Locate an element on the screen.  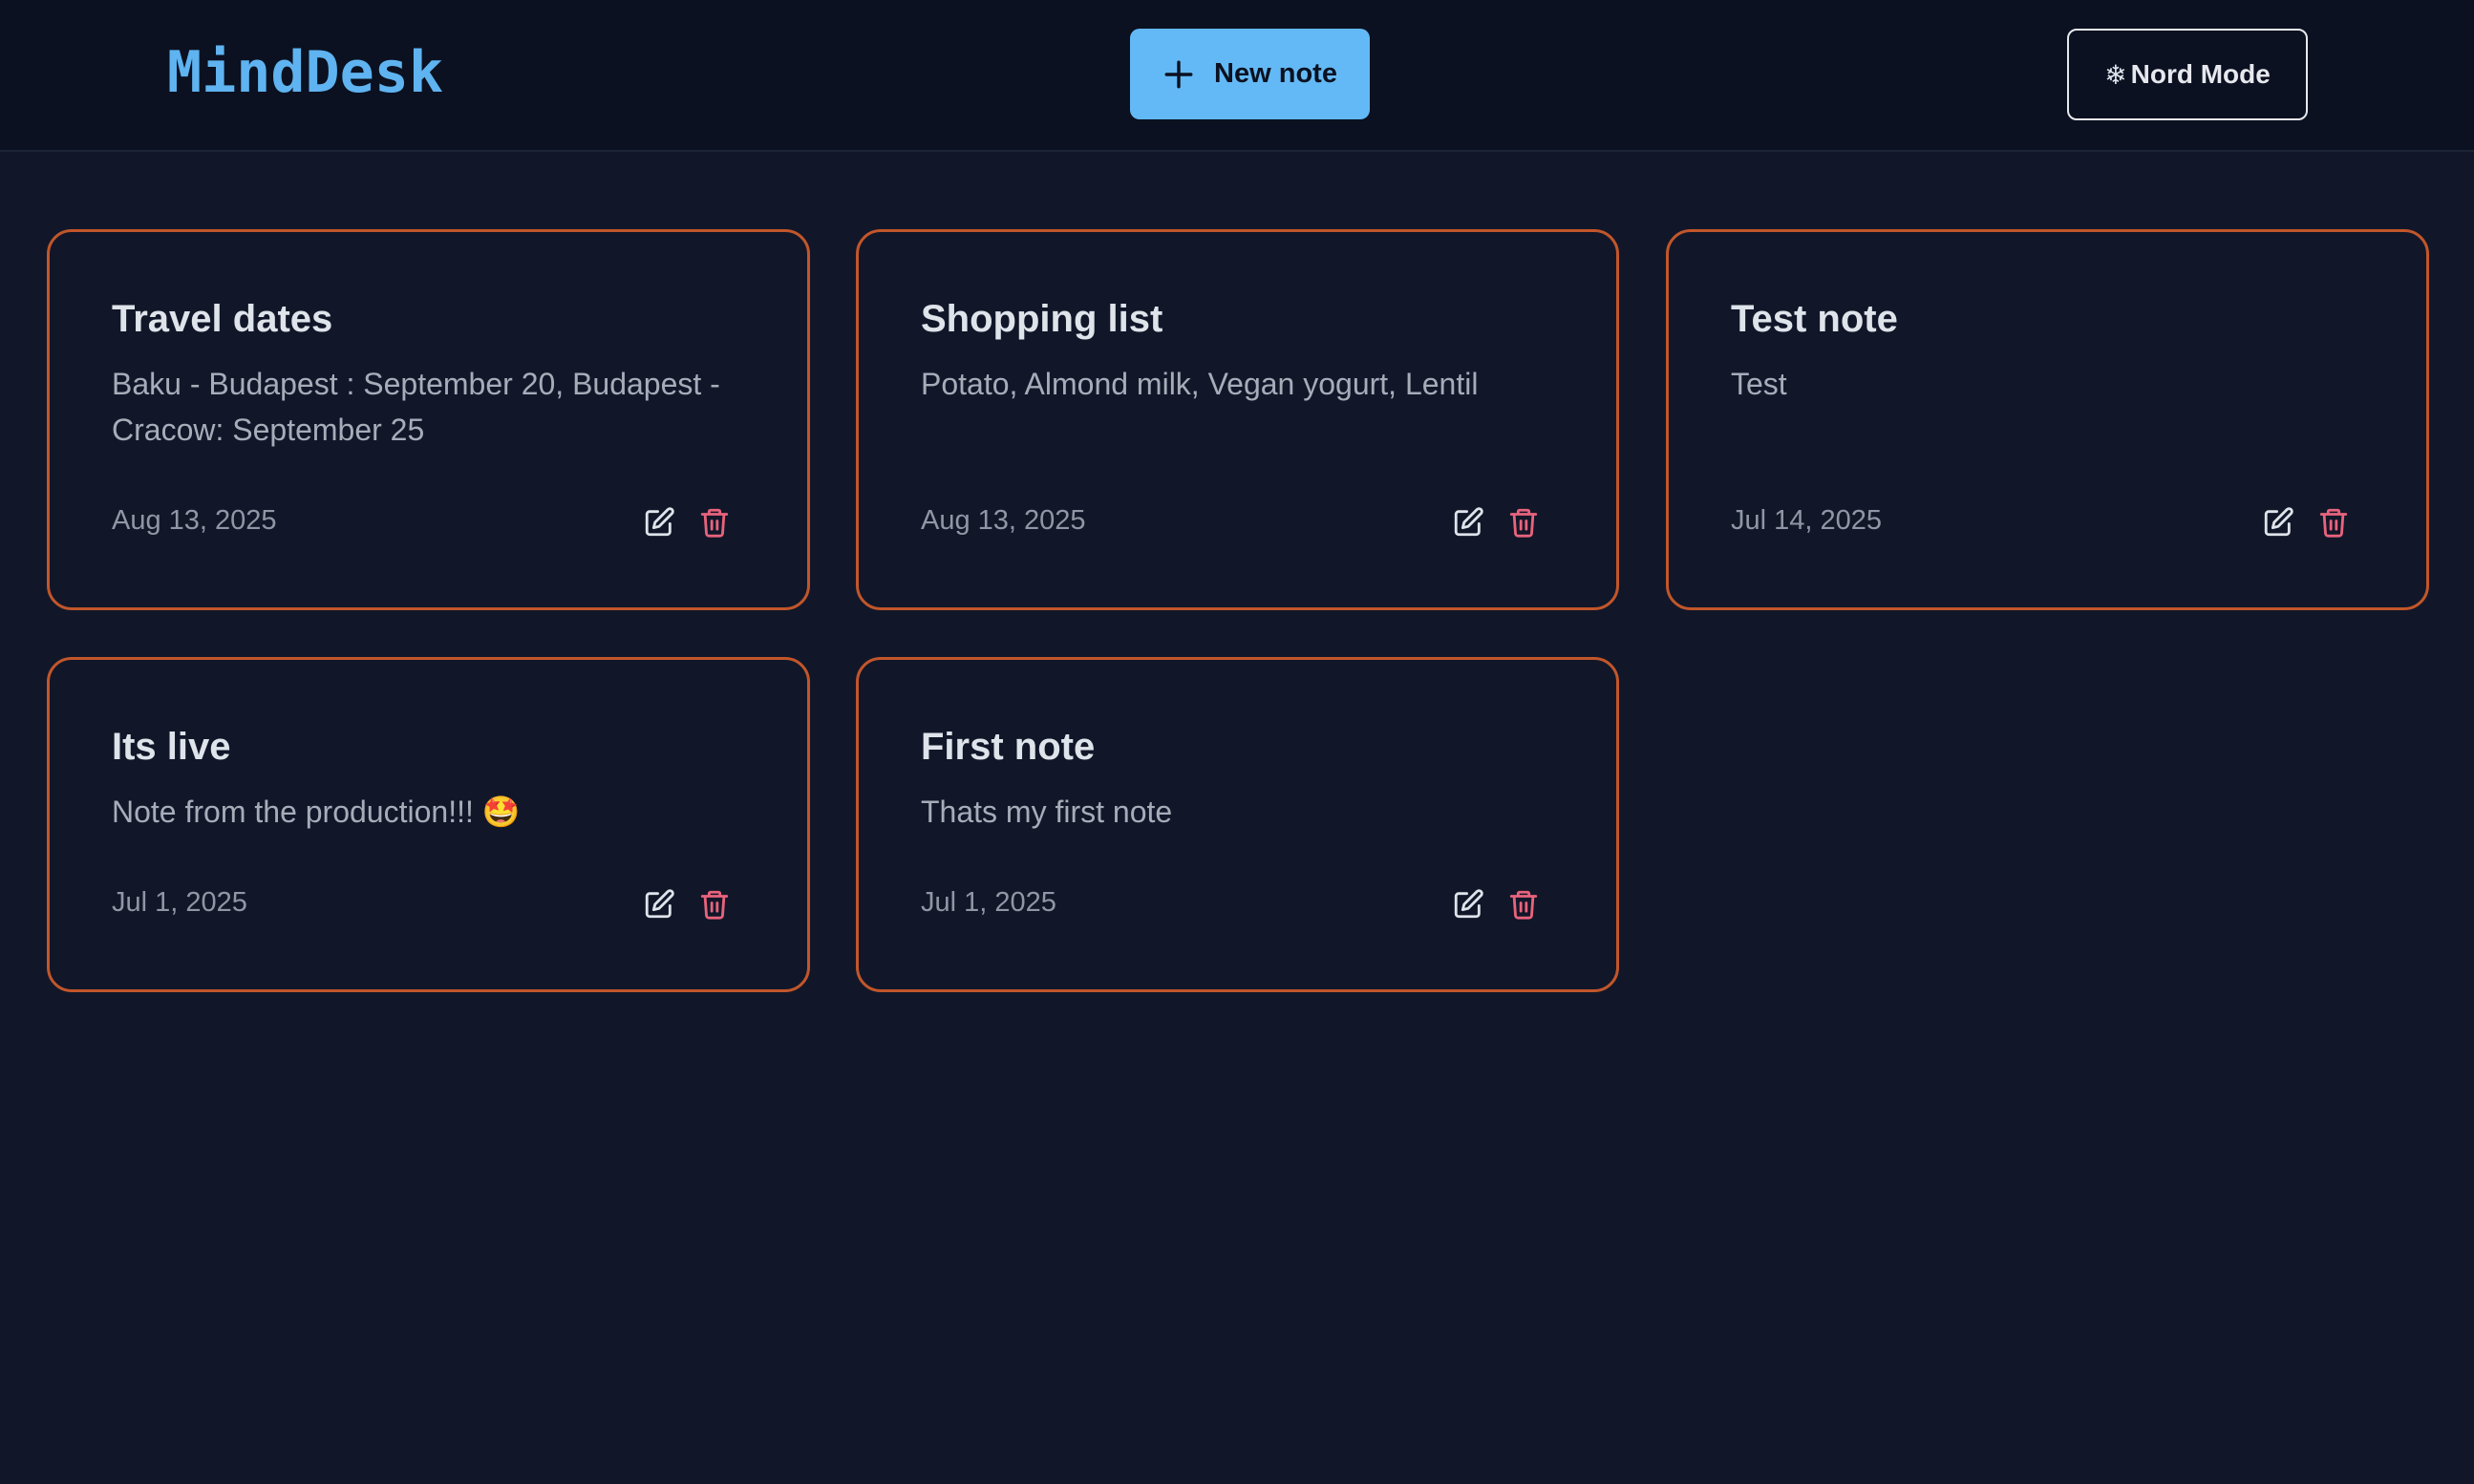
note-title: First note is located at coordinates (1009, 747).